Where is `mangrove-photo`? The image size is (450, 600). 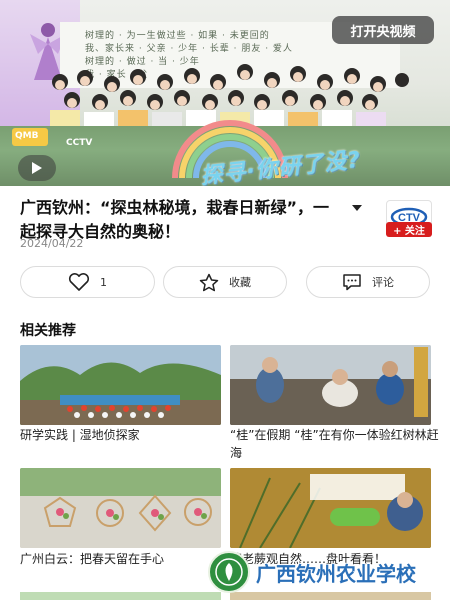
mangrove-photo is located at coordinates (330, 385).